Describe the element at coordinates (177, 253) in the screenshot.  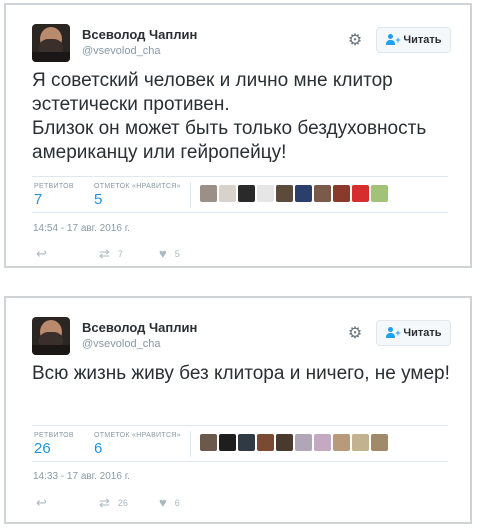
I see `like-action-count: 5` at that location.